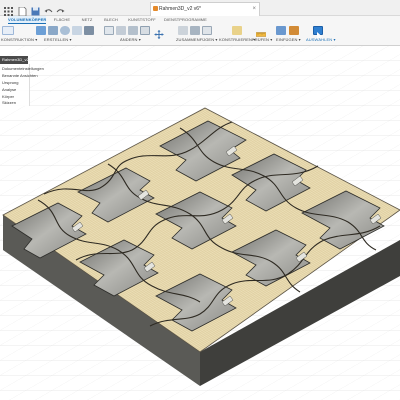  Describe the element at coordinates (185, 20) in the screenshot. I see `tab-dienstprogramme: DIENSTPROGRAMME` at that location.